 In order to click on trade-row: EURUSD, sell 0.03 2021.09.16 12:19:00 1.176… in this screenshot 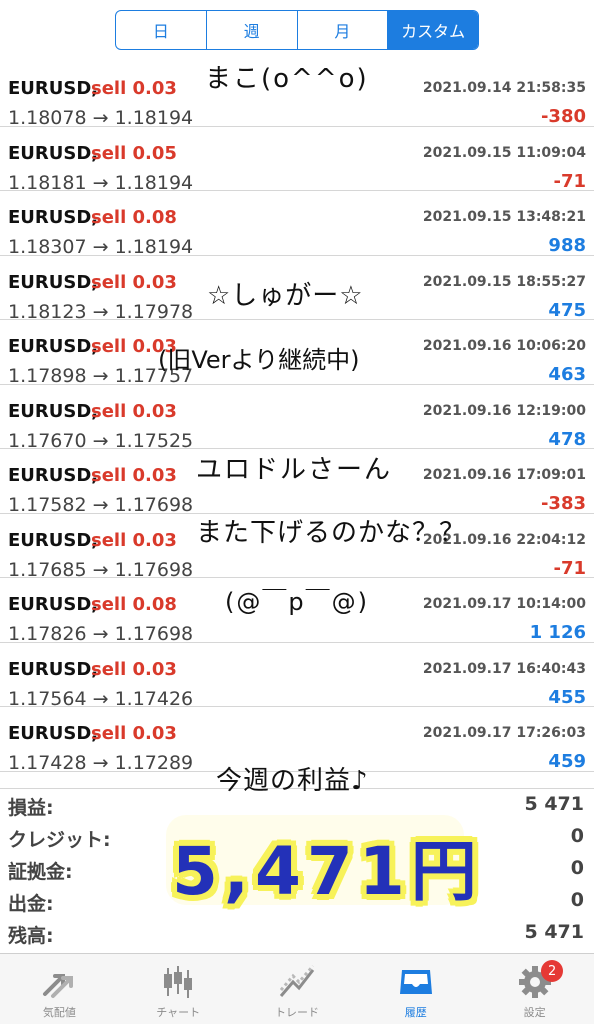, I will do `click(297, 418)`.